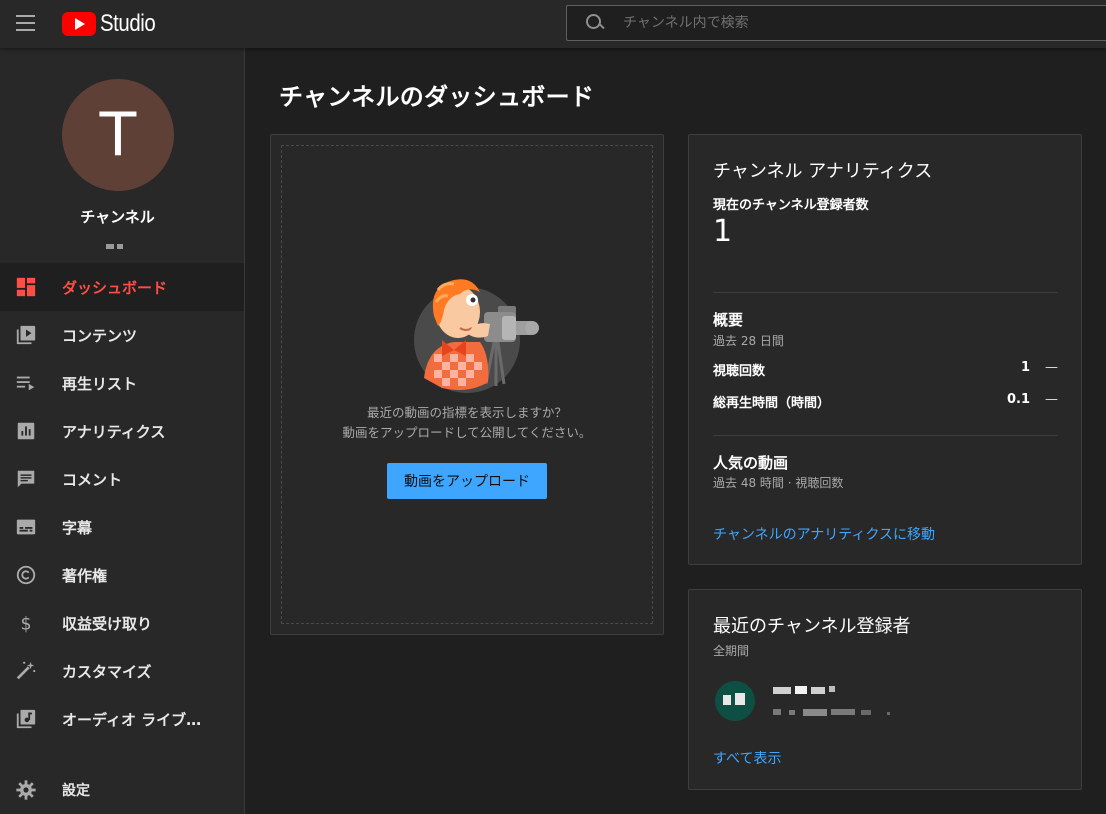  What do you see at coordinates (723, 231) in the screenshot?
I see `subscribers-count: 1` at bounding box center [723, 231].